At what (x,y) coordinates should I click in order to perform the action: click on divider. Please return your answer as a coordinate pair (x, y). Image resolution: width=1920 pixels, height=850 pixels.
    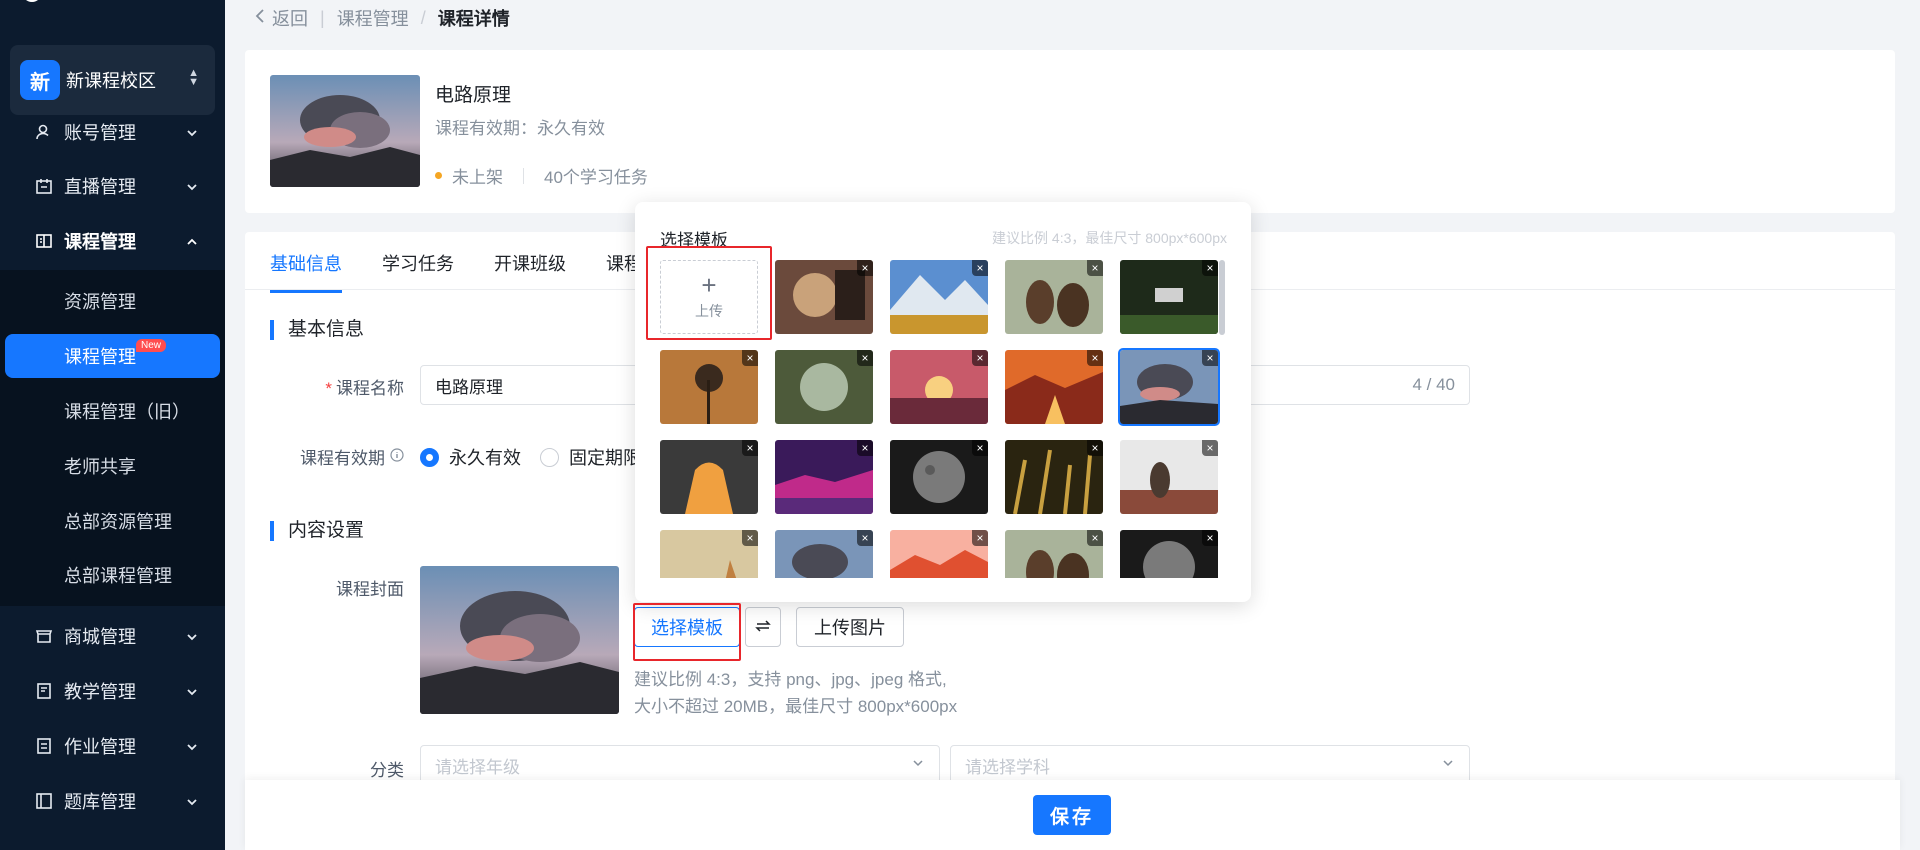
    Looking at the image, I should click on (523, 175).